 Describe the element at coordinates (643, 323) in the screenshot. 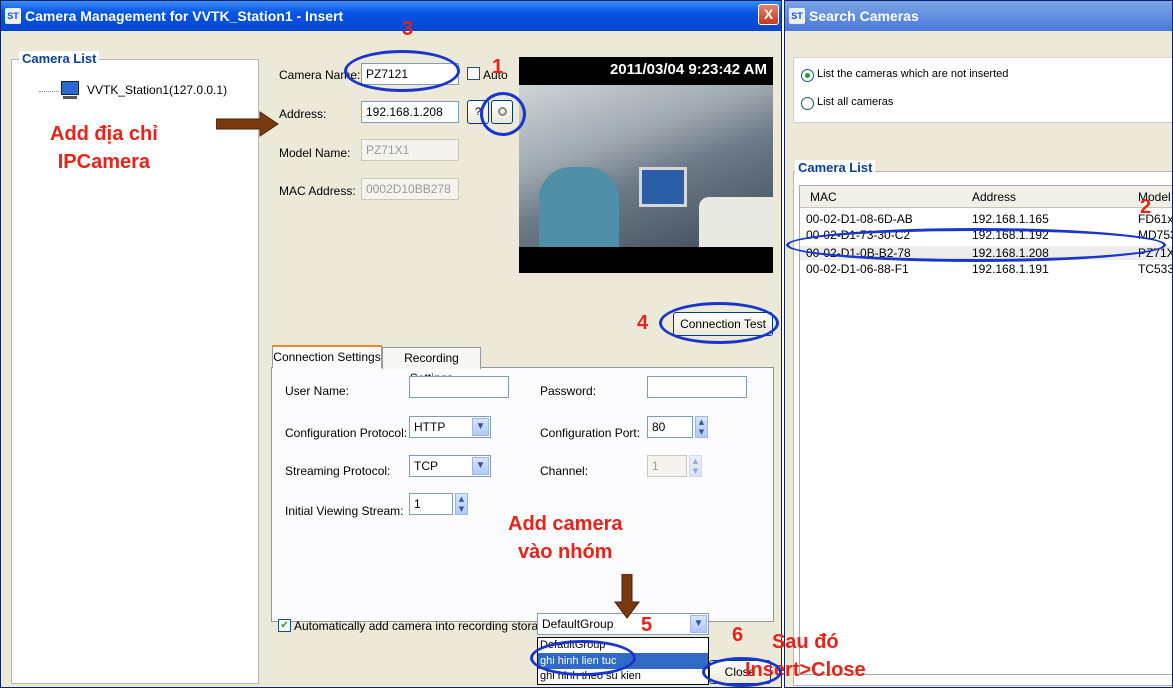

I see `step-number-4: 4` at that location.